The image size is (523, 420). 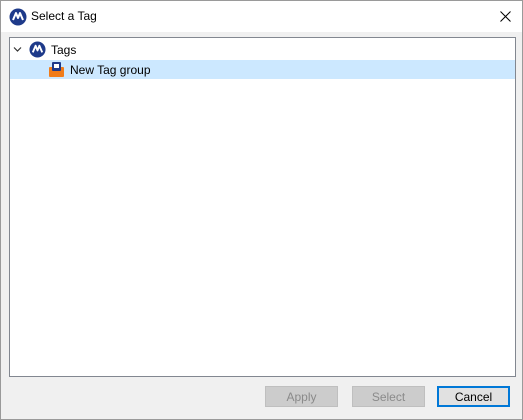 I want to click on tag-group-icon, so click(x=56, y=69).